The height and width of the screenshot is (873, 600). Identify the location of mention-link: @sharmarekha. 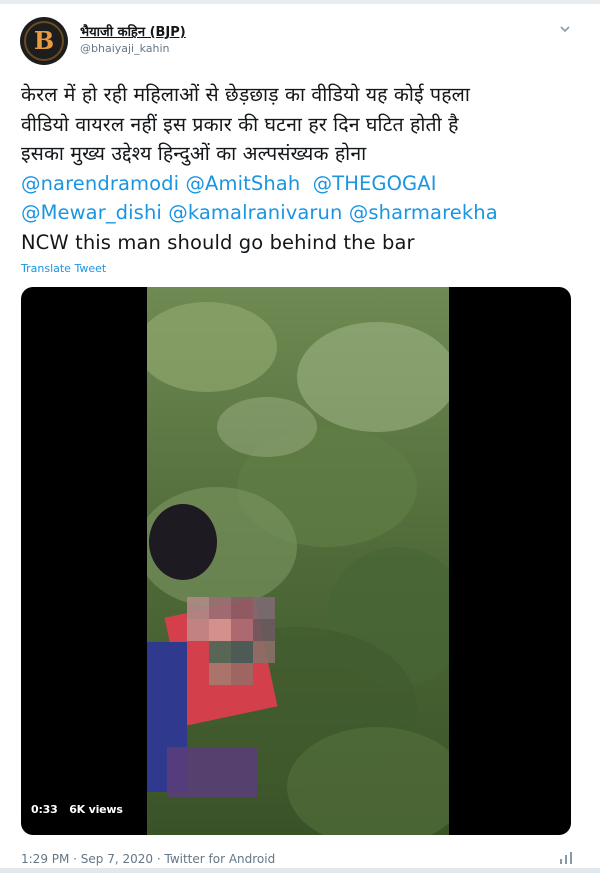
(423, 212).